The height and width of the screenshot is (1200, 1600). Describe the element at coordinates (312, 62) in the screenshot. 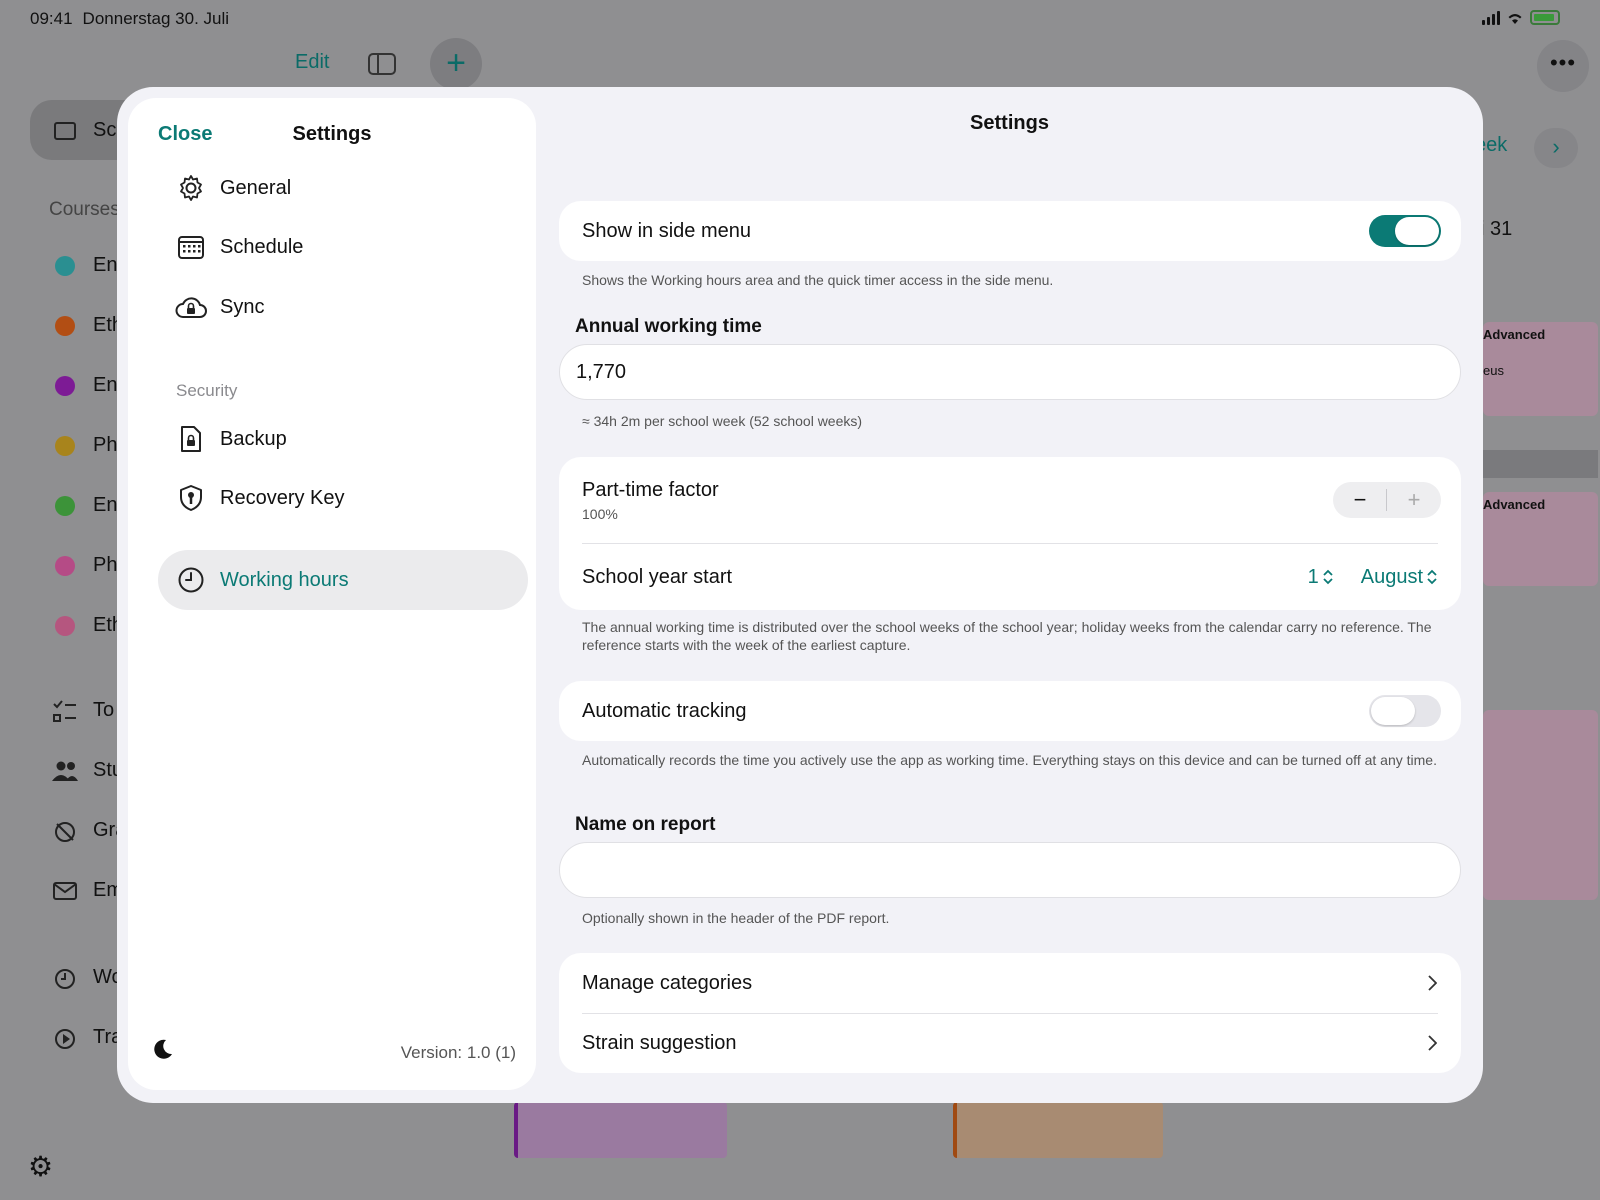

I see `edit-button: Edit` at that location.